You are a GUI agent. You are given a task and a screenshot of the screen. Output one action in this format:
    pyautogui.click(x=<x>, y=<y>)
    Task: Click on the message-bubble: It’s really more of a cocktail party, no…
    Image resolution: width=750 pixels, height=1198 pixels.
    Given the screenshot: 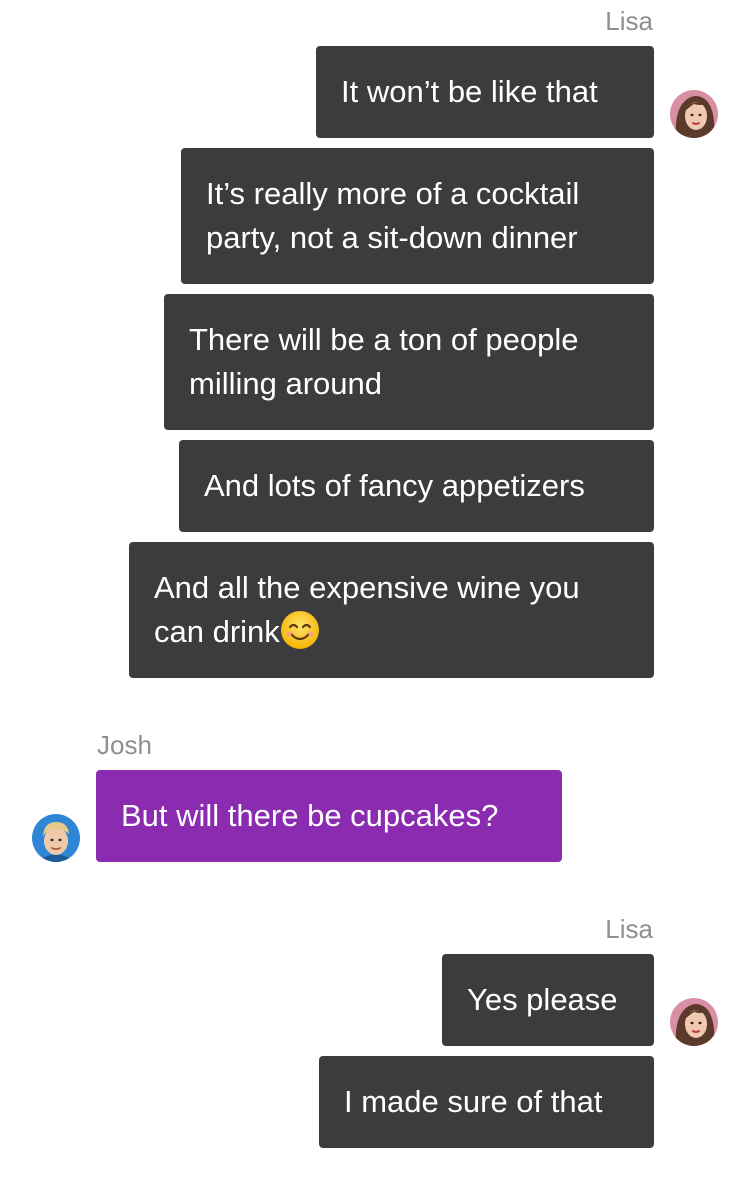 What is the action you would take?
    pyautogui.click(x=417, y=216)
    